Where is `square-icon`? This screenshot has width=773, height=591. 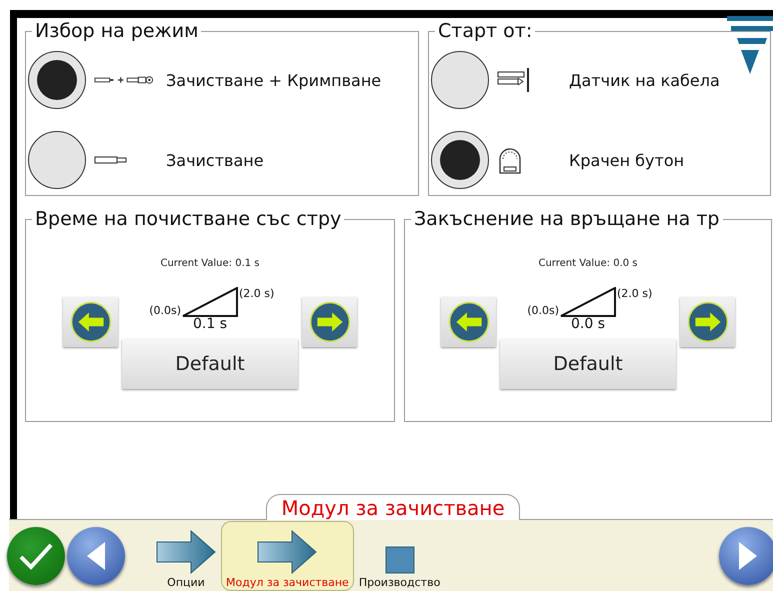
square-icon is located at coordinates (399, 560).